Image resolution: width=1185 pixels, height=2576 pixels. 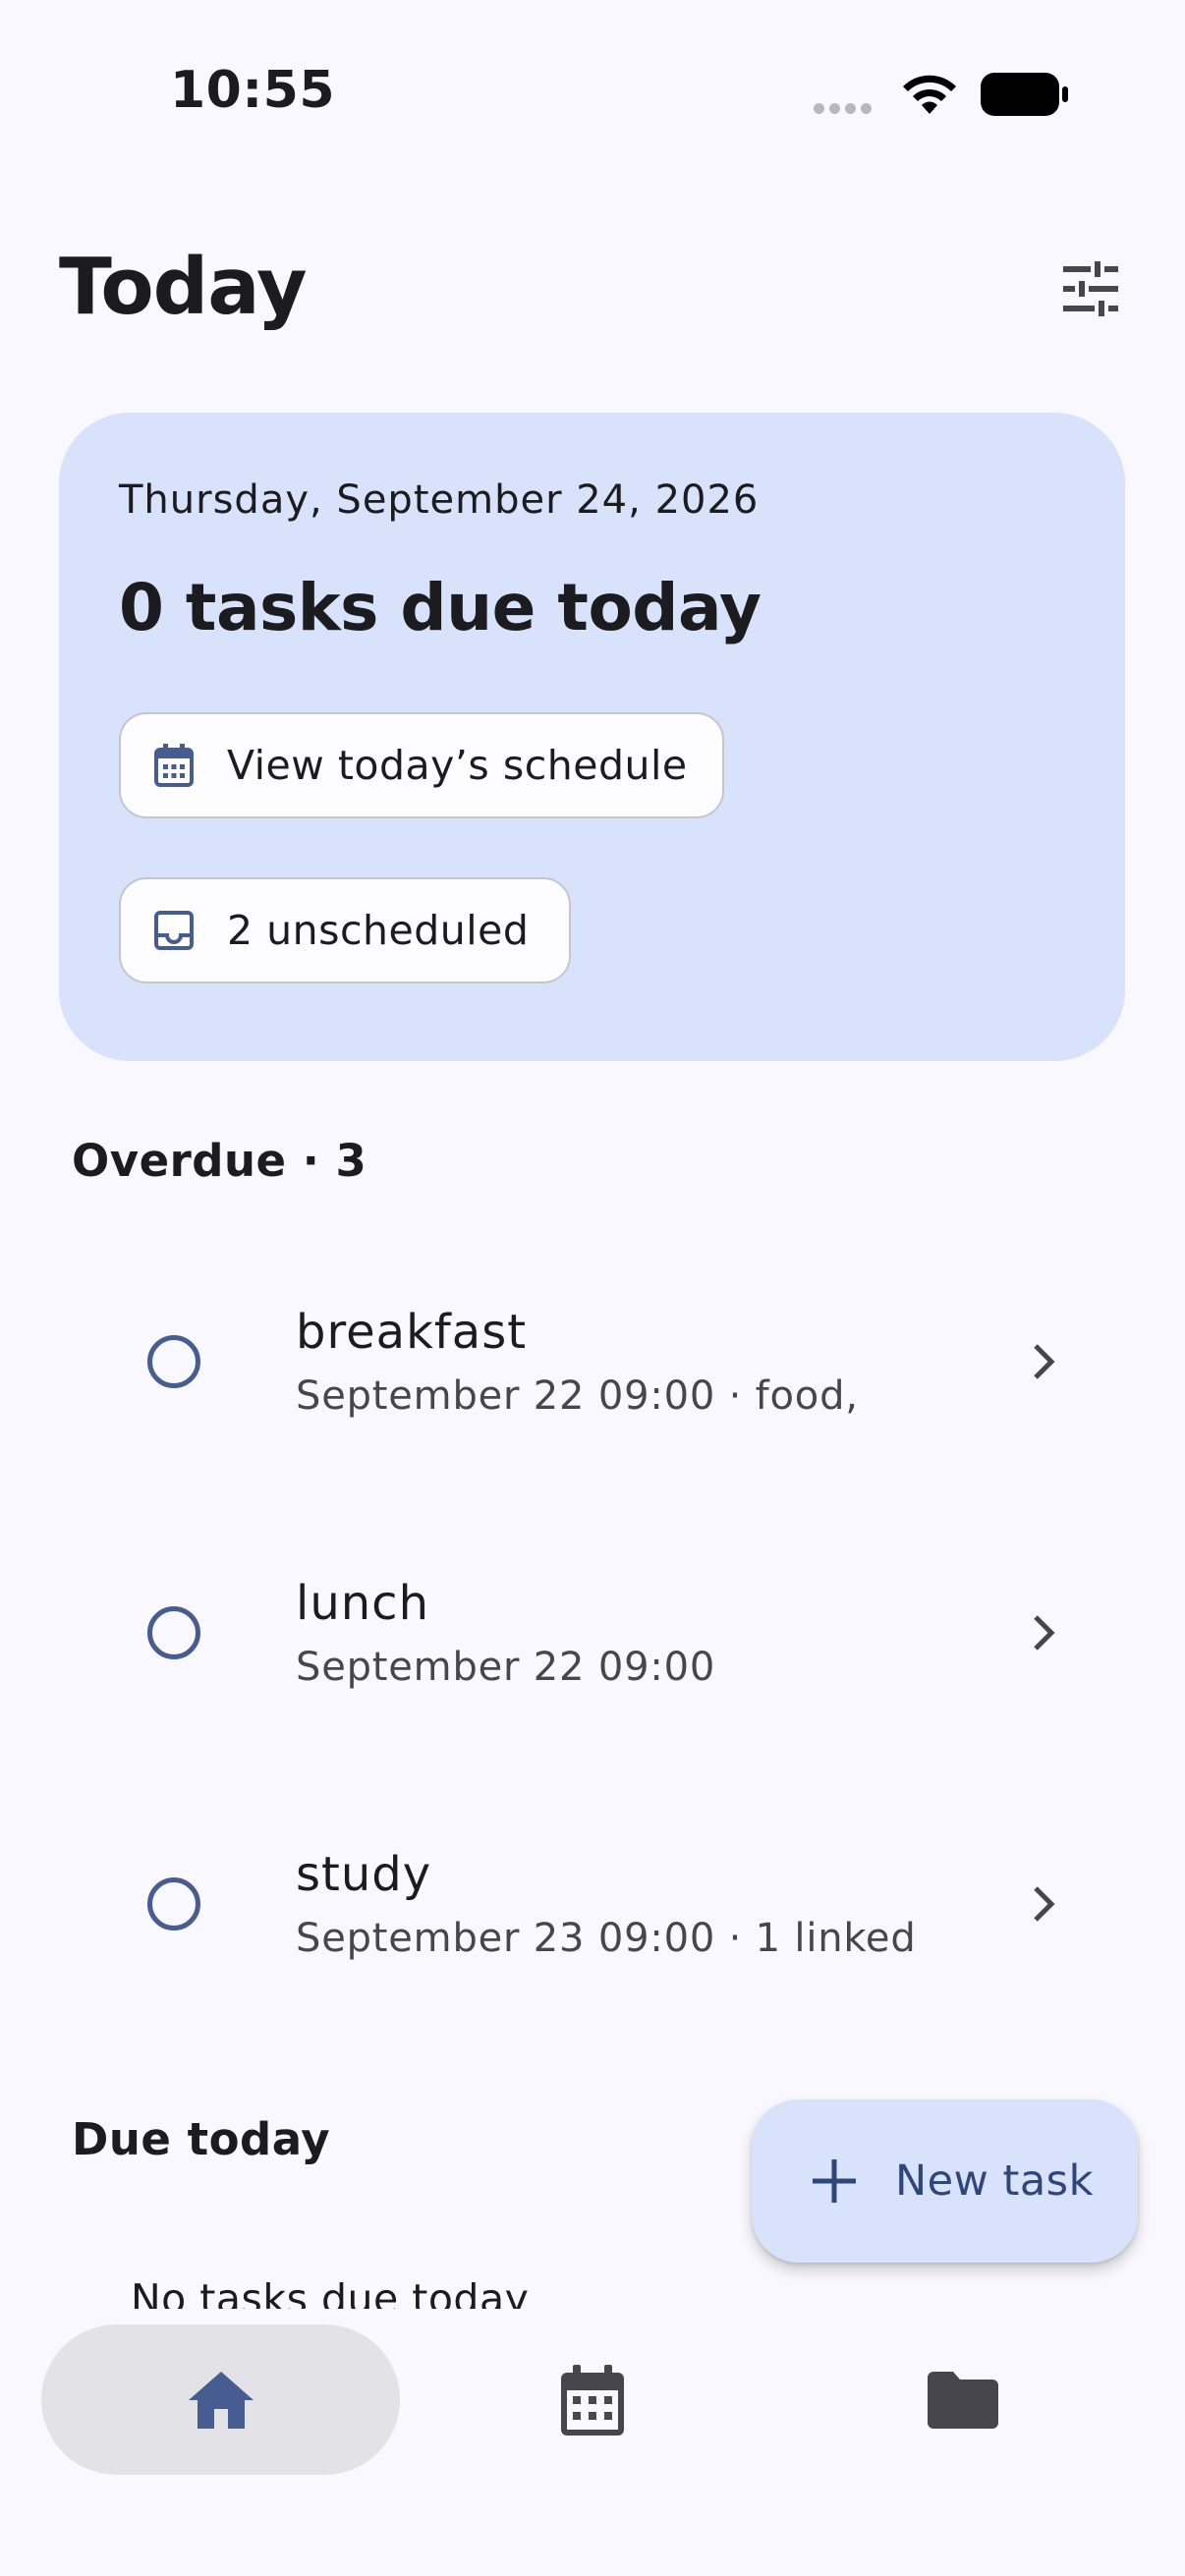 I want to click on inbox-icon, so click(x=174, y=930).